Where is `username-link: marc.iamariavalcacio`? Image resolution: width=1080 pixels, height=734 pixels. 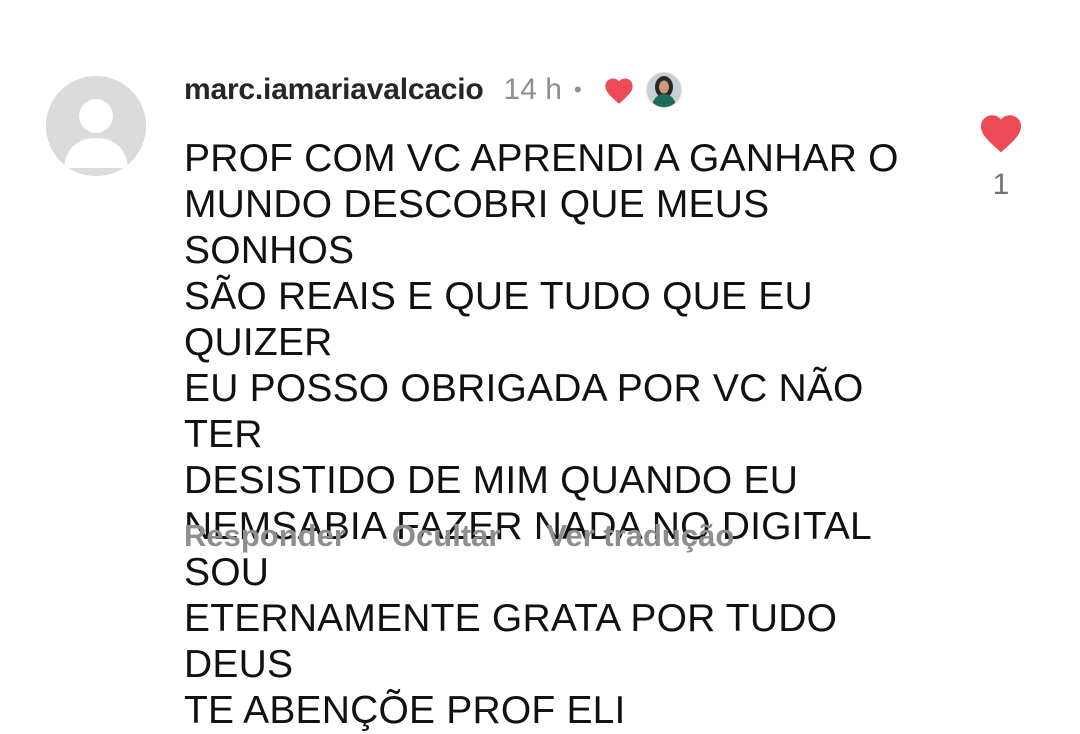
username-link: marc.iamariavalcacio is located at coordinates (334, 90).